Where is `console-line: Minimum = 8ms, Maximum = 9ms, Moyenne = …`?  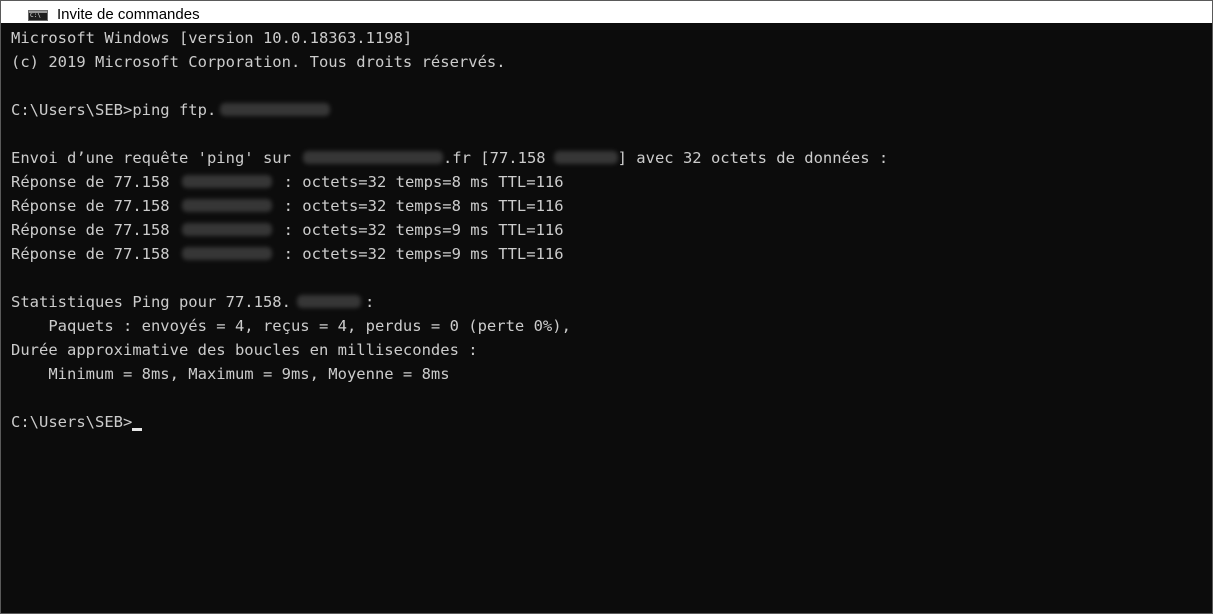
console-line: Minimum = 8ms, Maximum = 9ms, Moyenne = … is located at coordinates (230, 374).